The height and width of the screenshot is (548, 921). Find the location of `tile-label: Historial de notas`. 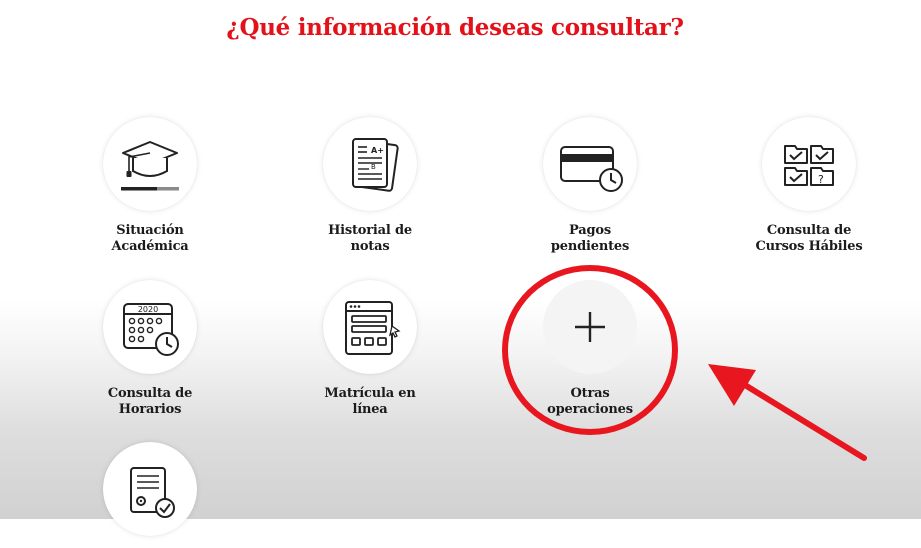

tile-label: Historial de notas is located at coordinates (370, 238).